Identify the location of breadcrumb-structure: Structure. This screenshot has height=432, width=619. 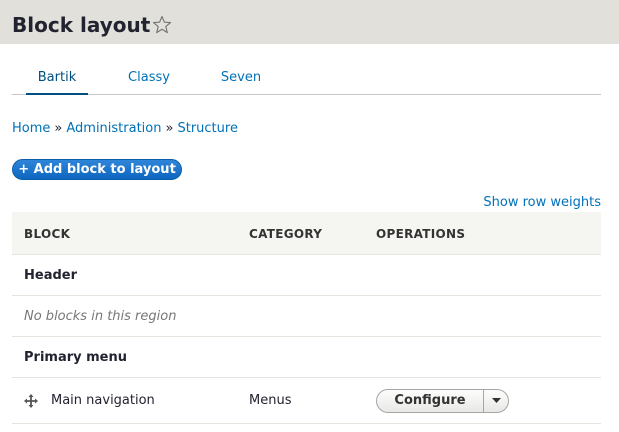
(207, 128).